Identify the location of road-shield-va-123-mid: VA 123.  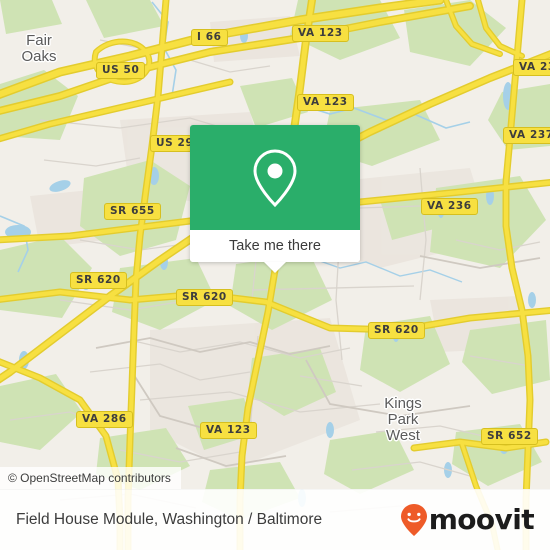
(325, 102).